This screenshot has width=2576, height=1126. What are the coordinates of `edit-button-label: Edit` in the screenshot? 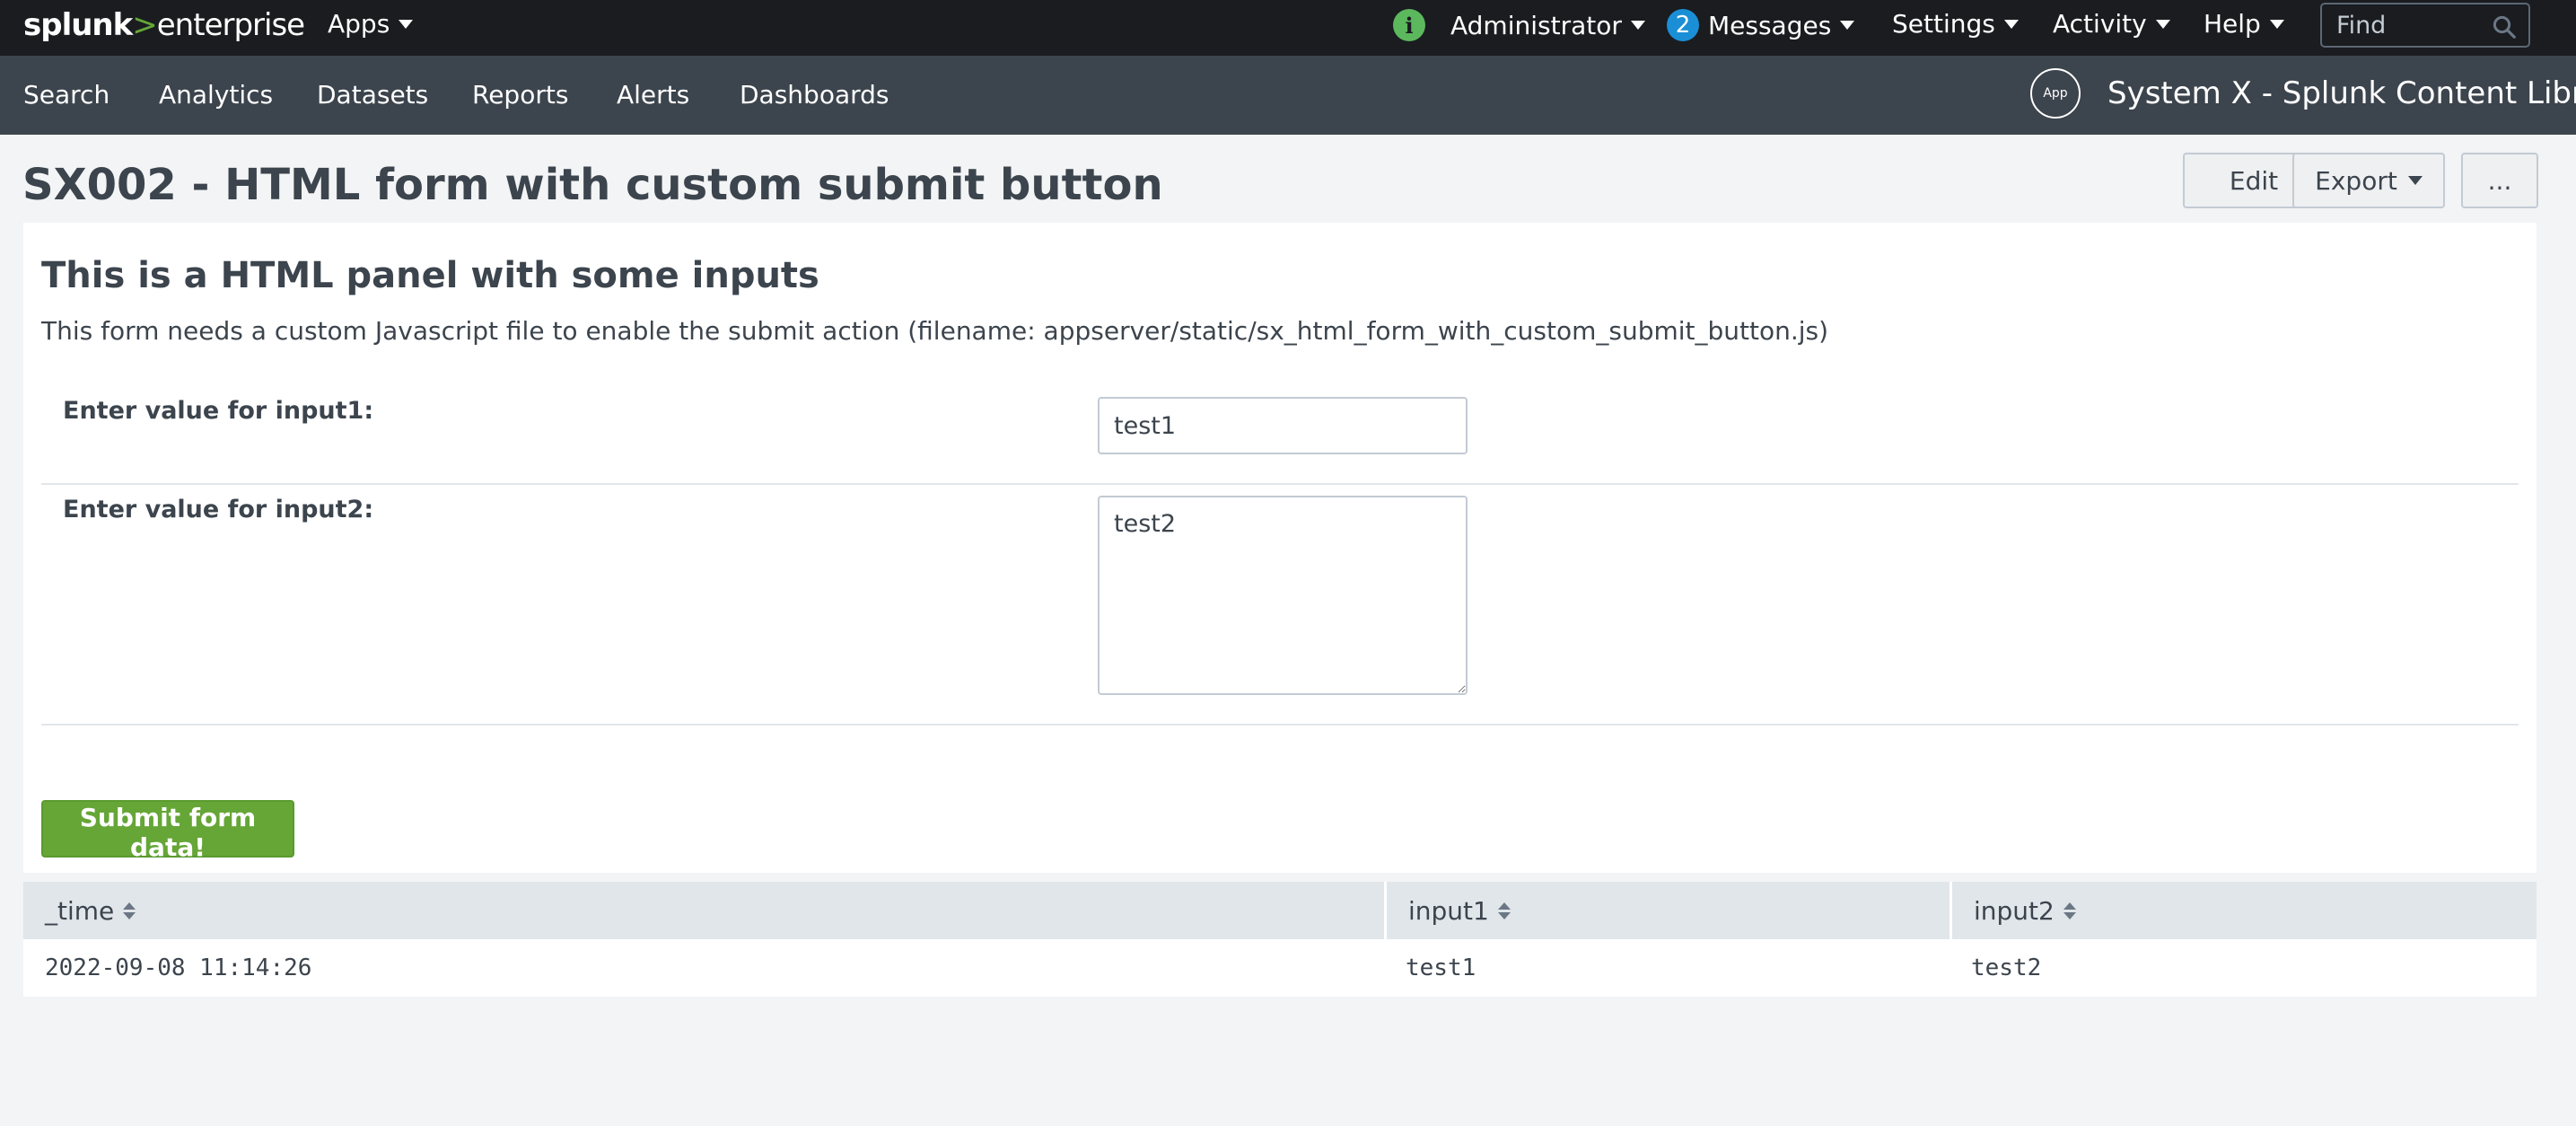 It's located at (2254, 180).